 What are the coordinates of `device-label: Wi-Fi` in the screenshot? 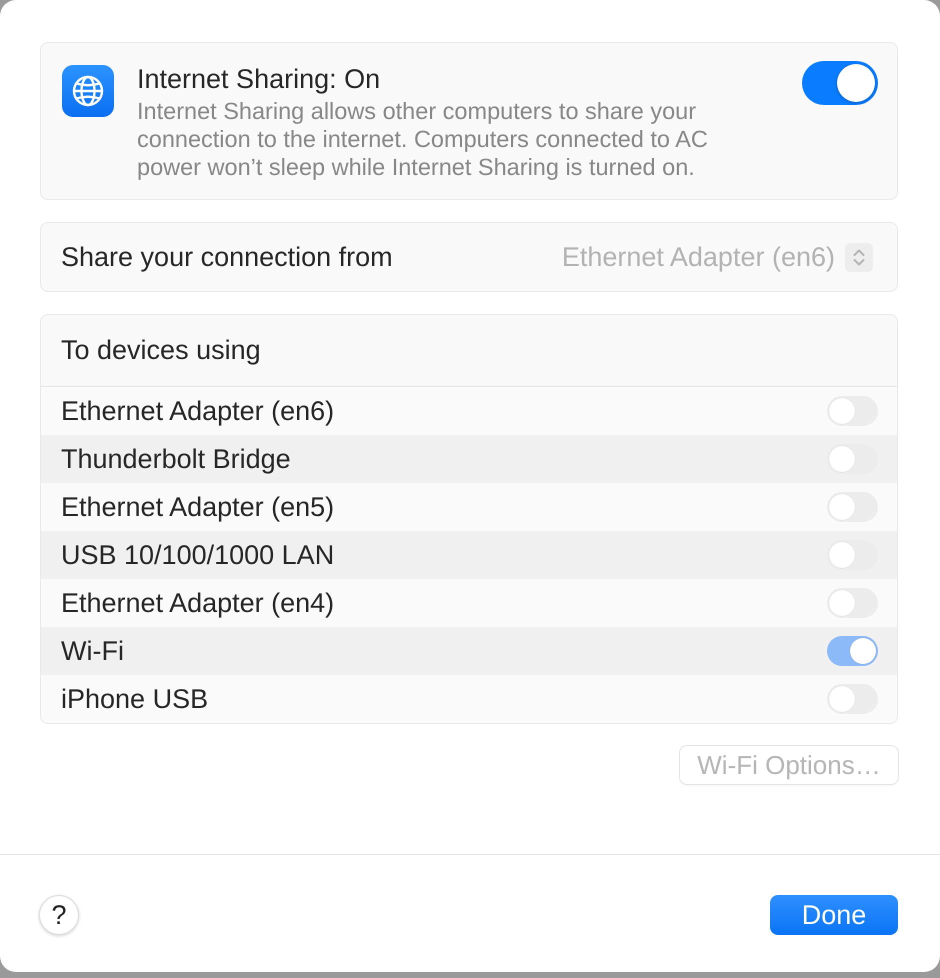 It's located at (92, 651).